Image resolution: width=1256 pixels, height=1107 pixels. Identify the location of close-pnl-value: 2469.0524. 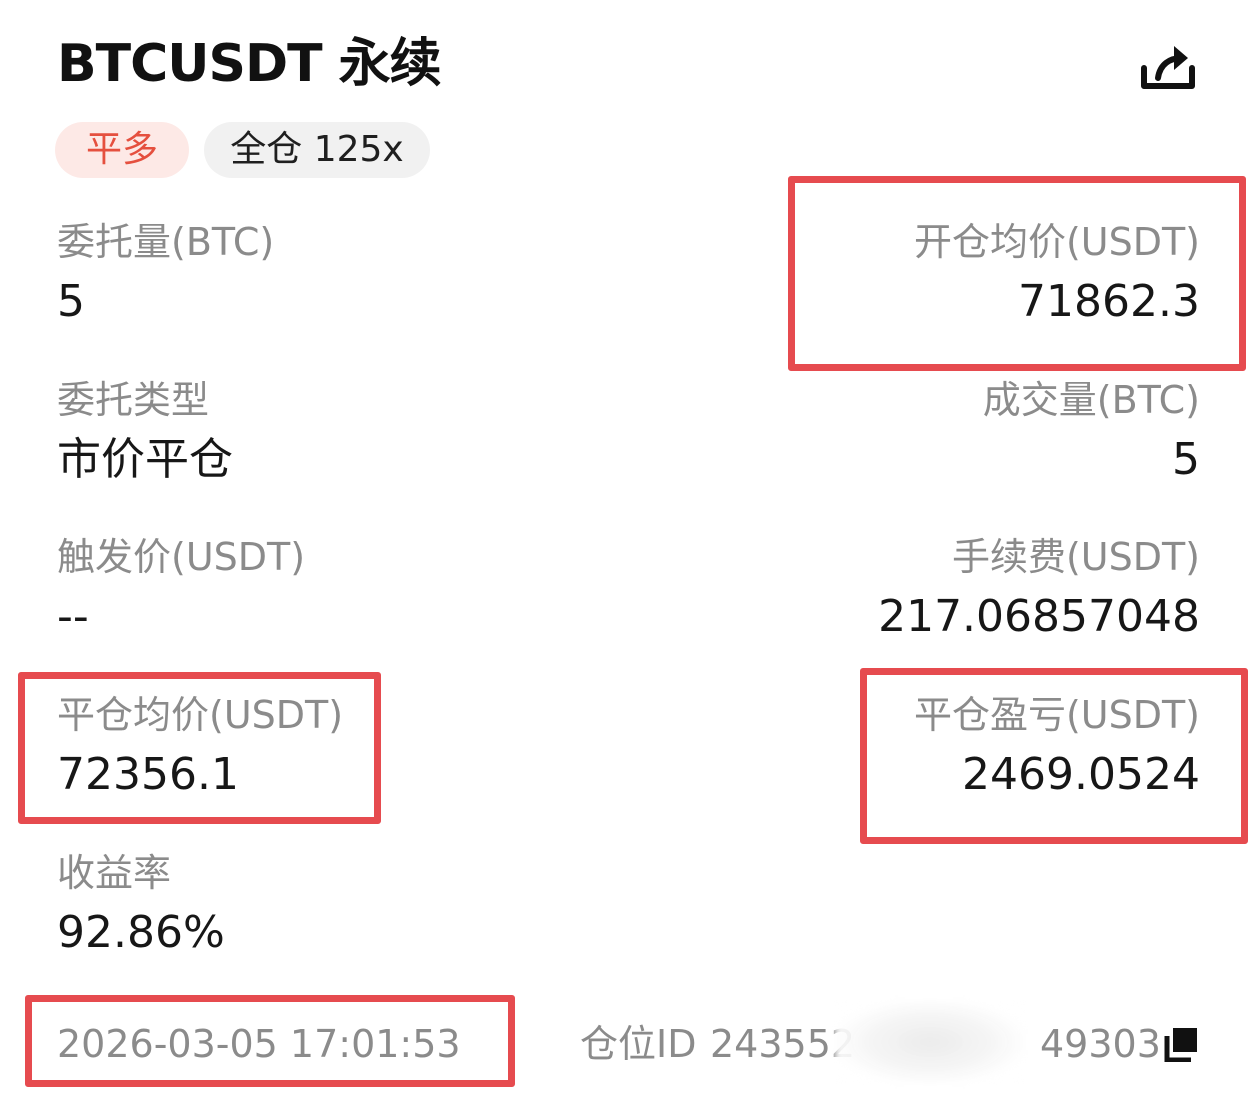
(1081, 774).